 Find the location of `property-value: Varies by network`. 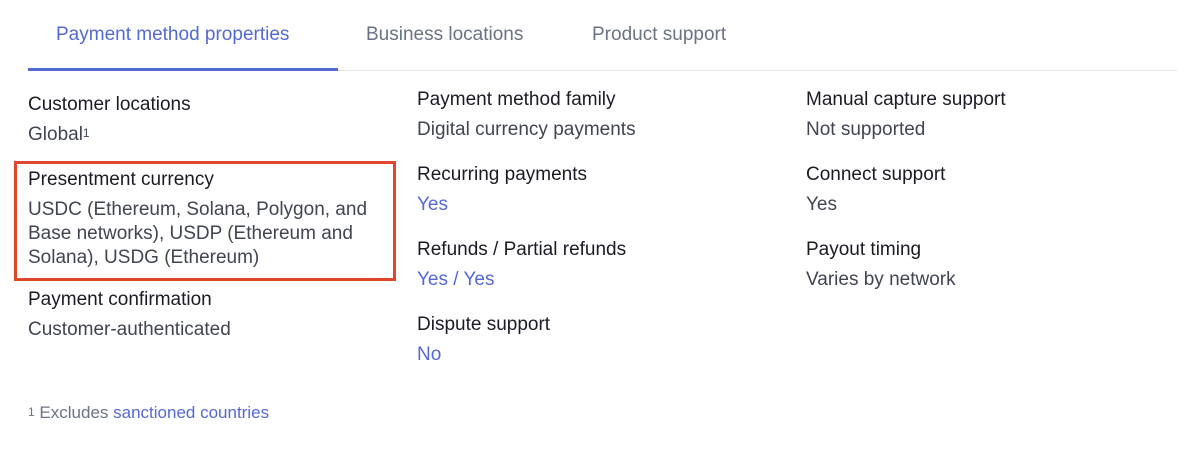

property-value: Varies by network is located at coordinates (881, 279).